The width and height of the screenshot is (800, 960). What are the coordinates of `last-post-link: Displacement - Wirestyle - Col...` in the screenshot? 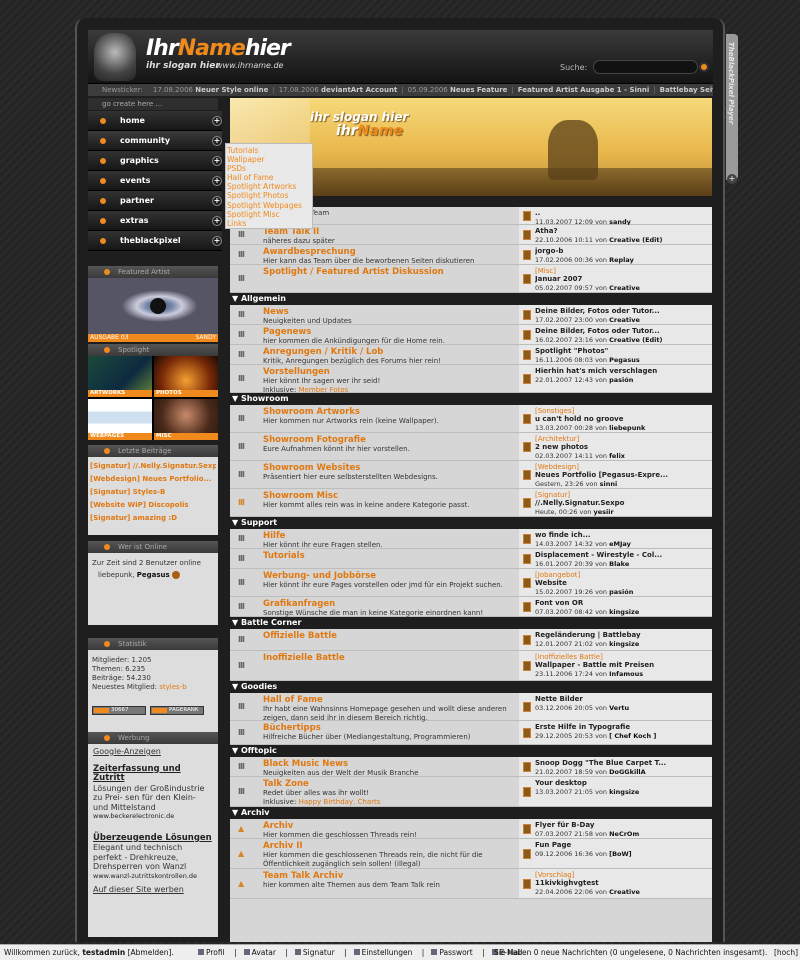 It's located at (623, 555).